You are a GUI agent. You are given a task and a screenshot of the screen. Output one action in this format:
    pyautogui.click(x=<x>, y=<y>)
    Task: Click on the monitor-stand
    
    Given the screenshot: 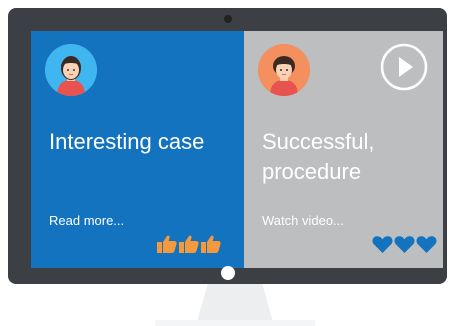 What is the action you would take?
    pyautogui.click(x=235, y=303)
    